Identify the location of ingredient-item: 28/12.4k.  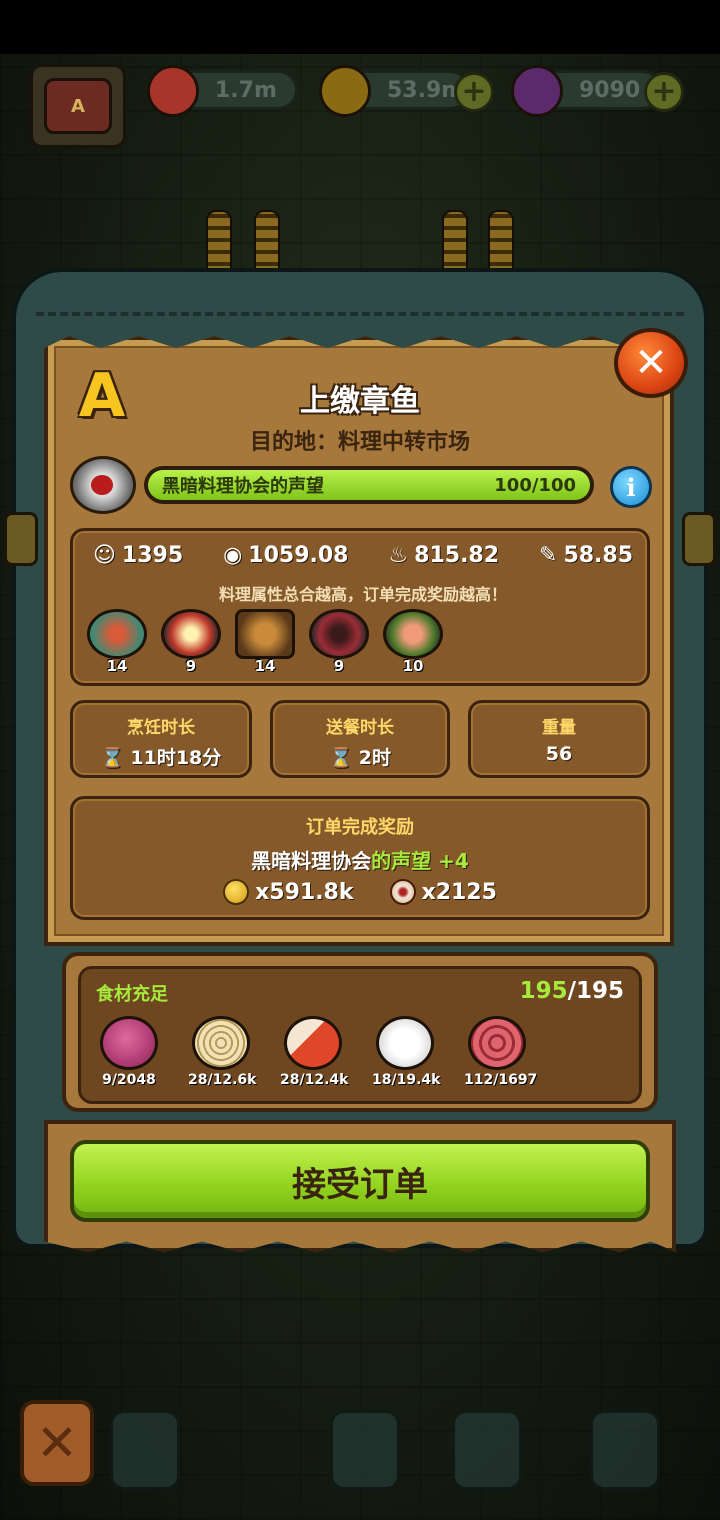
(314, 1052).